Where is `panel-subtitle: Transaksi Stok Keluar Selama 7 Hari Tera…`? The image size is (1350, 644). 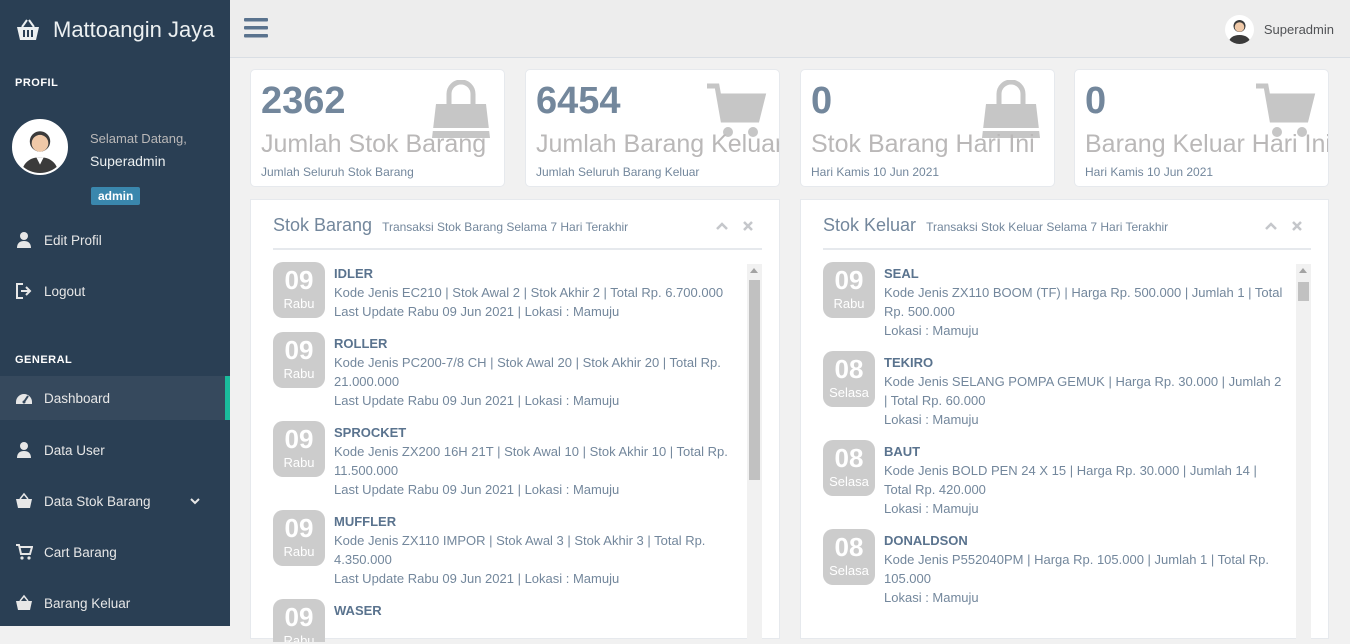 panel-subtitle: Transaksi Stok Keluar Selama 7 Hari Tera… is located at coordinates (1047, 227).